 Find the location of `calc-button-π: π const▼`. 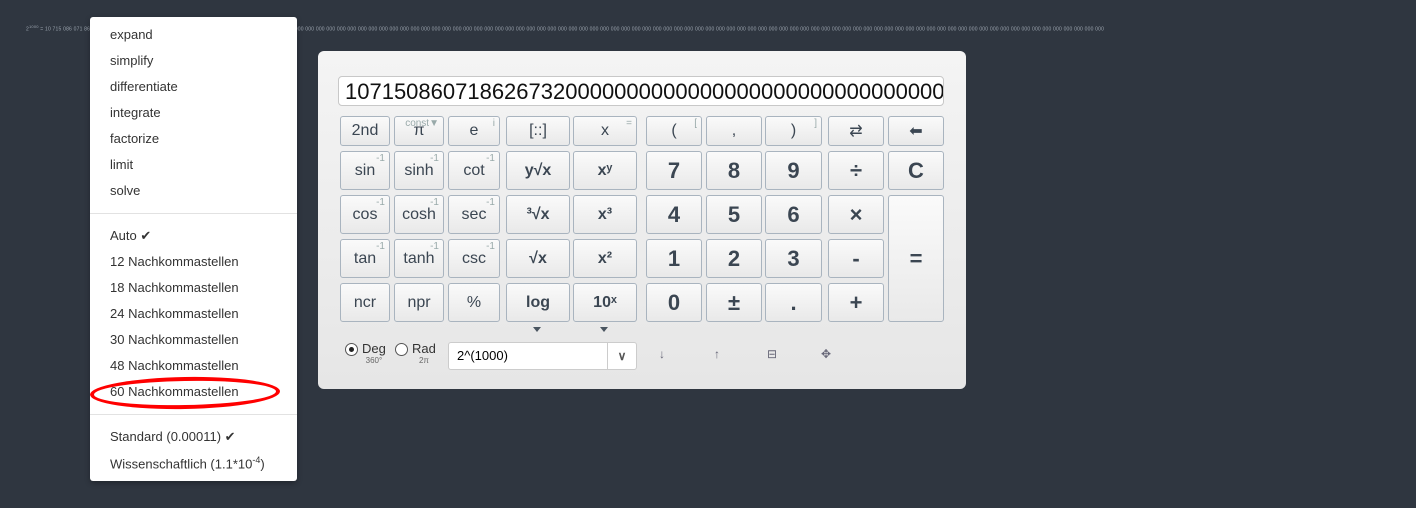

calc-button-π: π const▼ is located at coordinates (419, 131).